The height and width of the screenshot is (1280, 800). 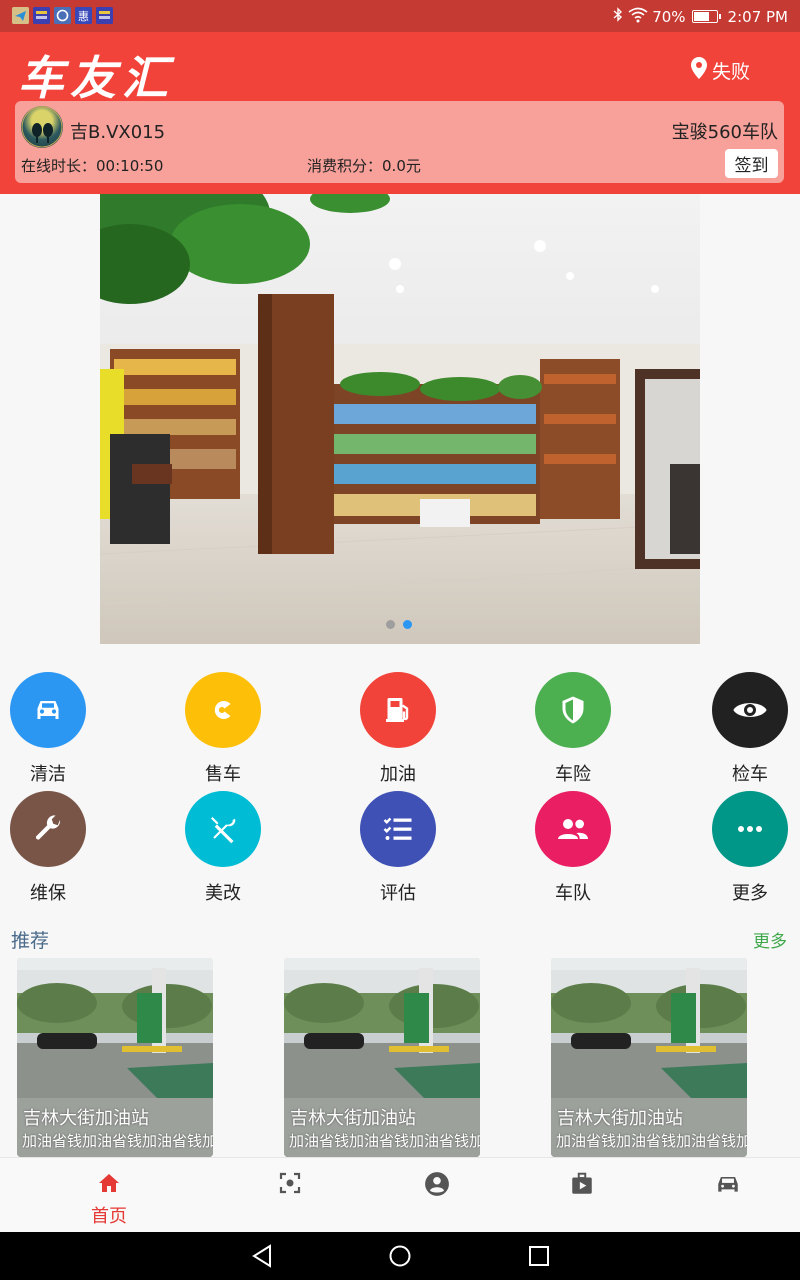 What do you see at coordinates (750, 893) in the screenshot?
I see `service-label: 更多` at bounding box center [750, 893].